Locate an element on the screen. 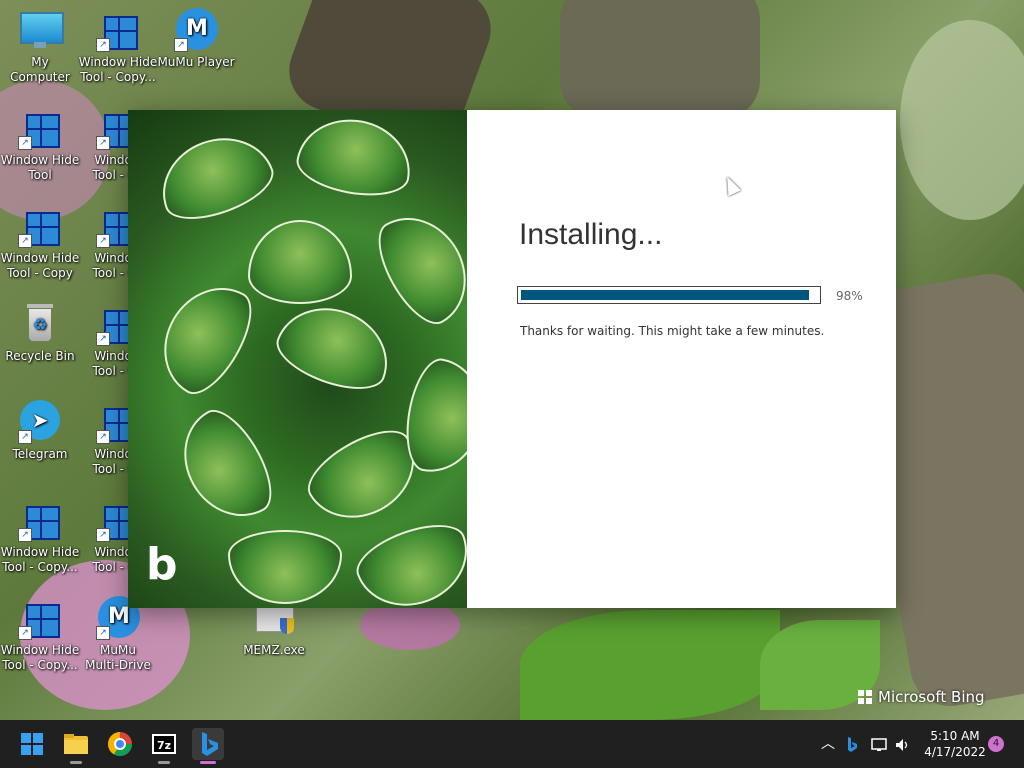  taskbar: 7z ︿ 5:10 AM 4/17/2022 is located at coordinates (512, 744).